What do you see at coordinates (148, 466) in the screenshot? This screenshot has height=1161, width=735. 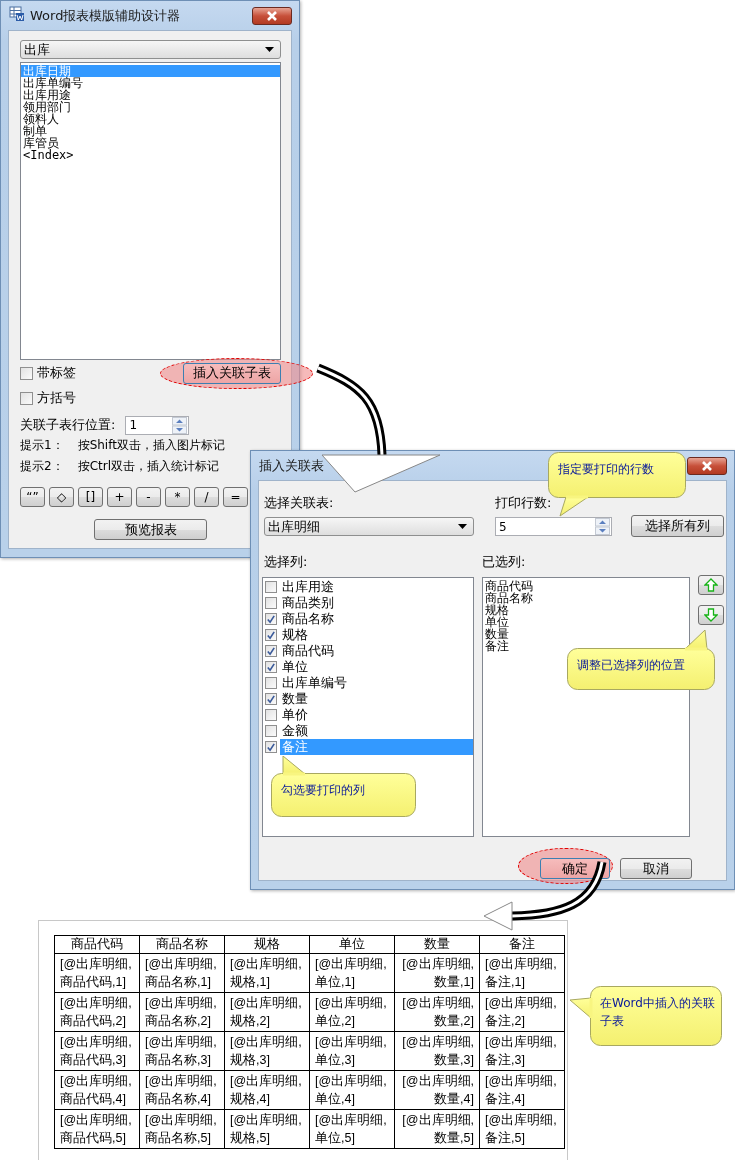 I see `hint-text: 按Ctrl双击，插入统计标记` at bounding box center [148, 466].